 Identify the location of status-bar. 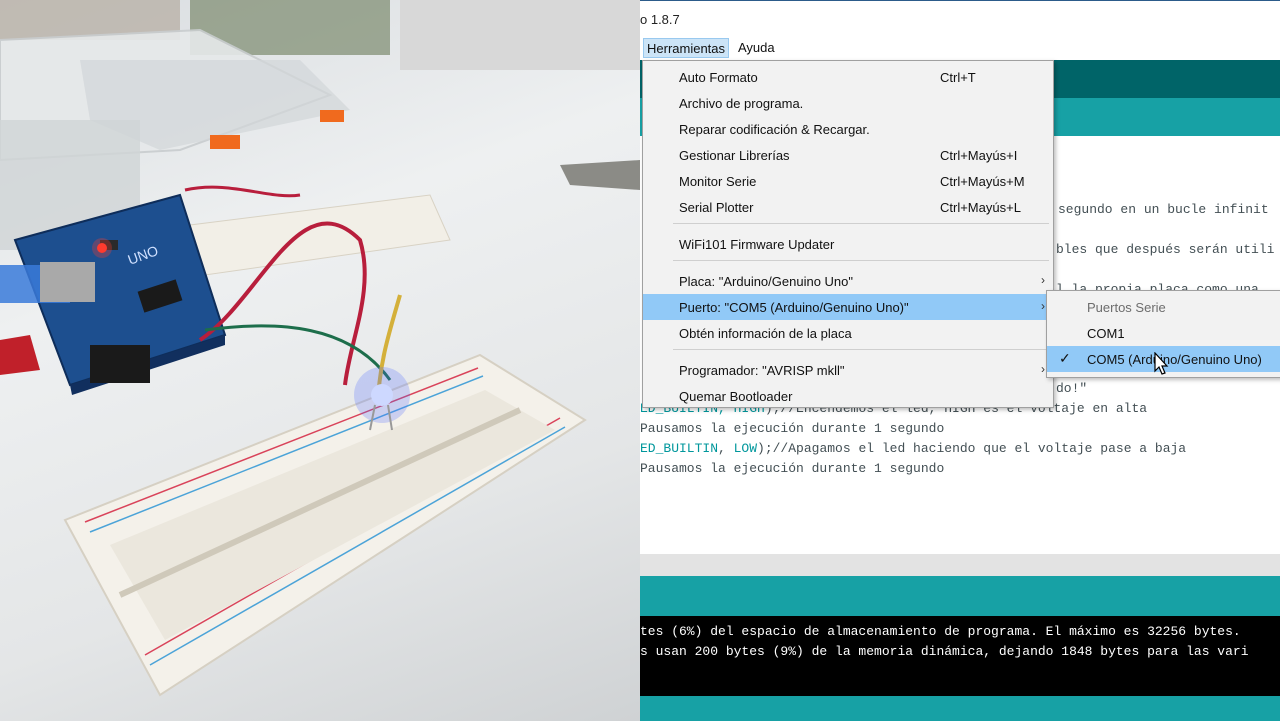
(960, 708).